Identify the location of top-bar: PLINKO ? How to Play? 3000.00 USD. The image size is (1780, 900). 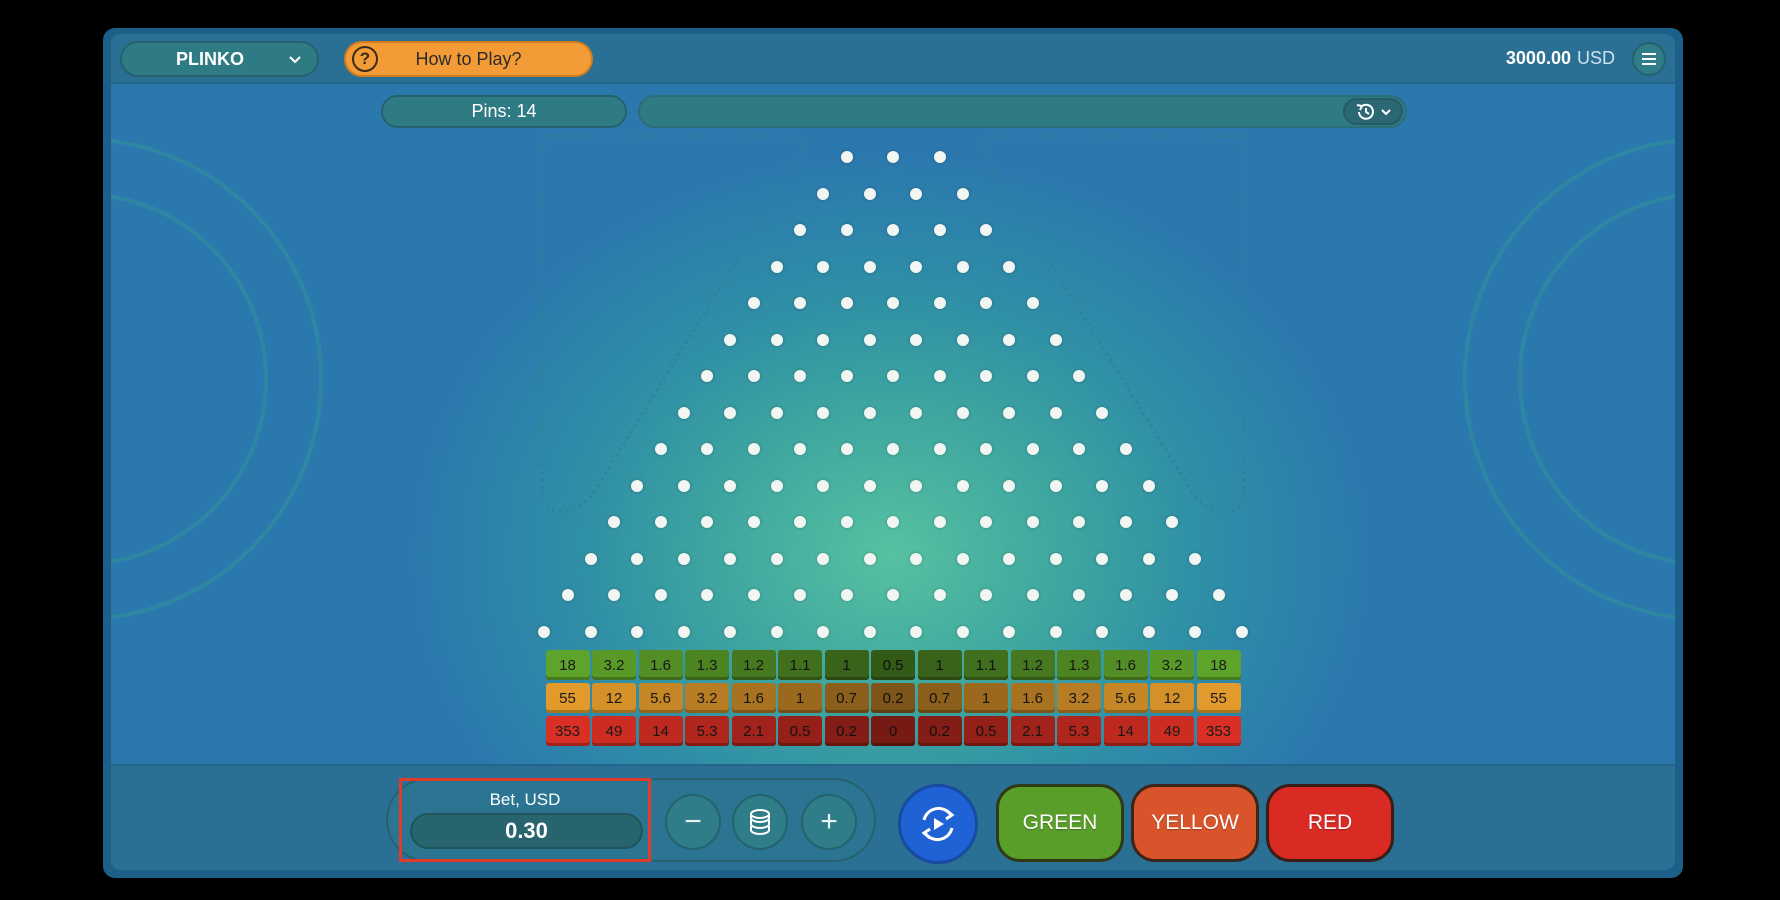
(893, 59).